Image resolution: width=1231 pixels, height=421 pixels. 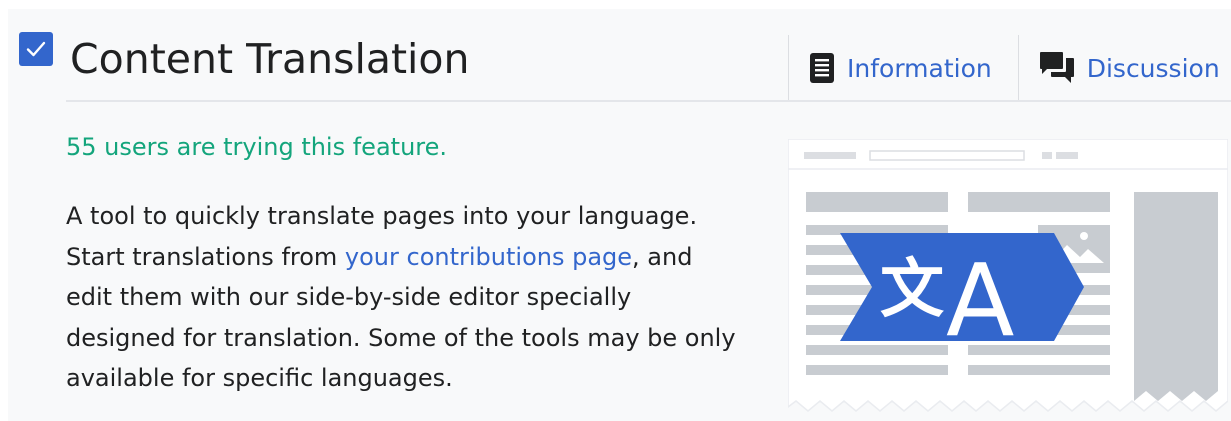 I want to click on tab-information-label: Information, so click(x=919, y=68).